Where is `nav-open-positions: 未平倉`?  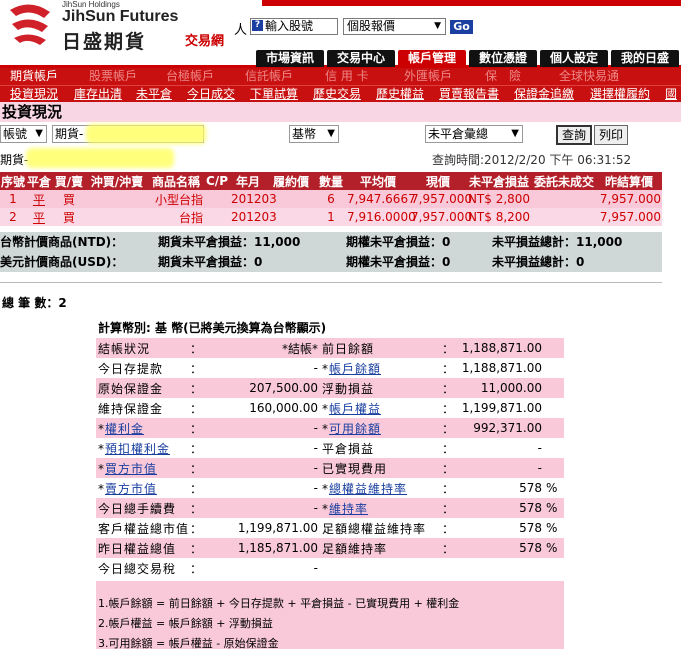 nav-open-positions: 未平倉 is located at coordinates (154, 94).